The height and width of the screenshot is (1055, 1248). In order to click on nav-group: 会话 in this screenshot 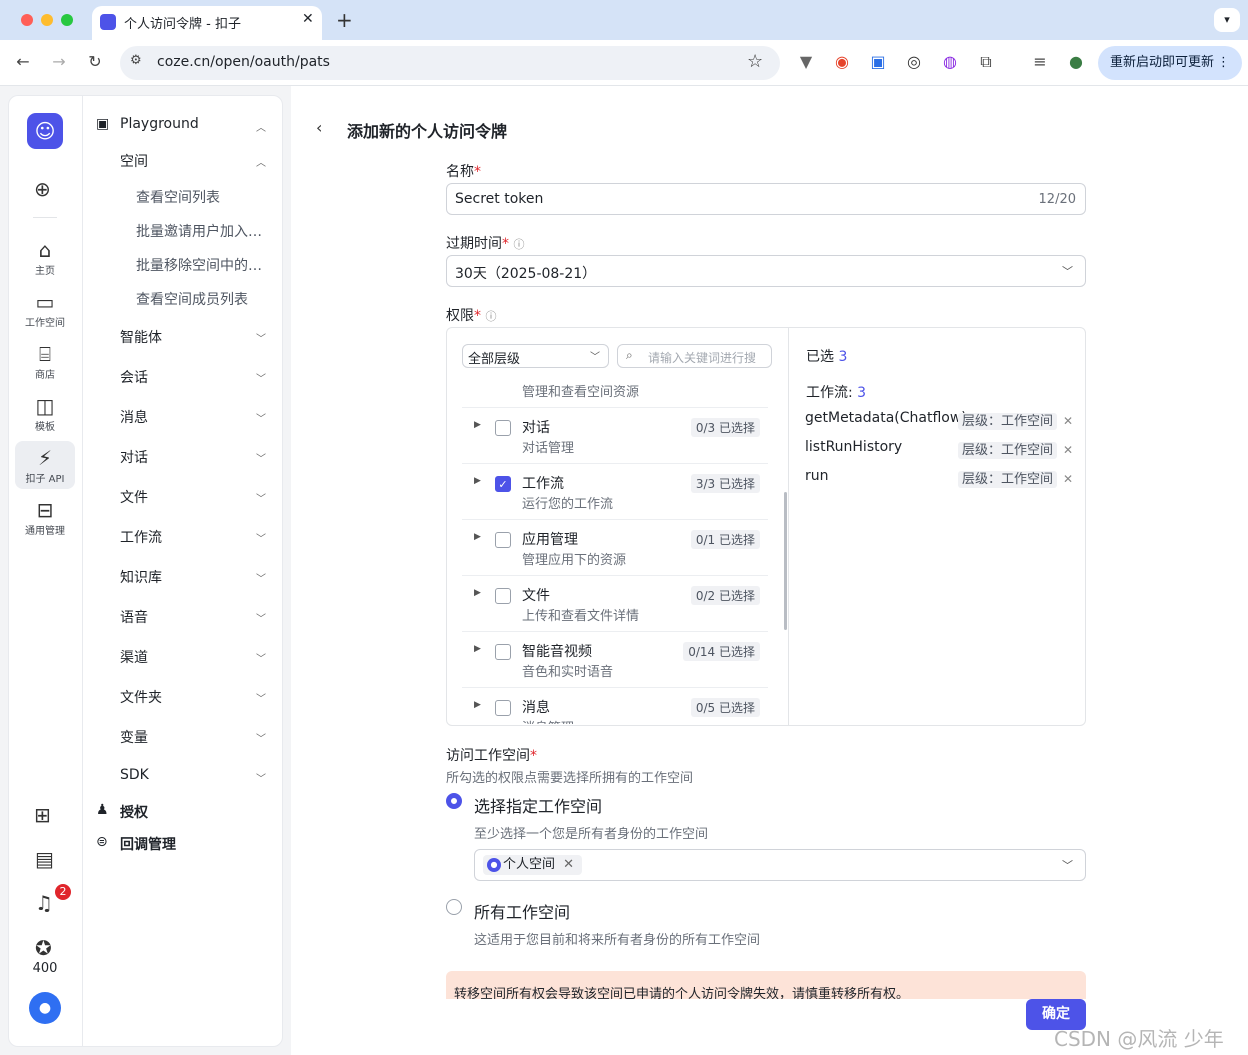, I will do `click(134, 377)`.